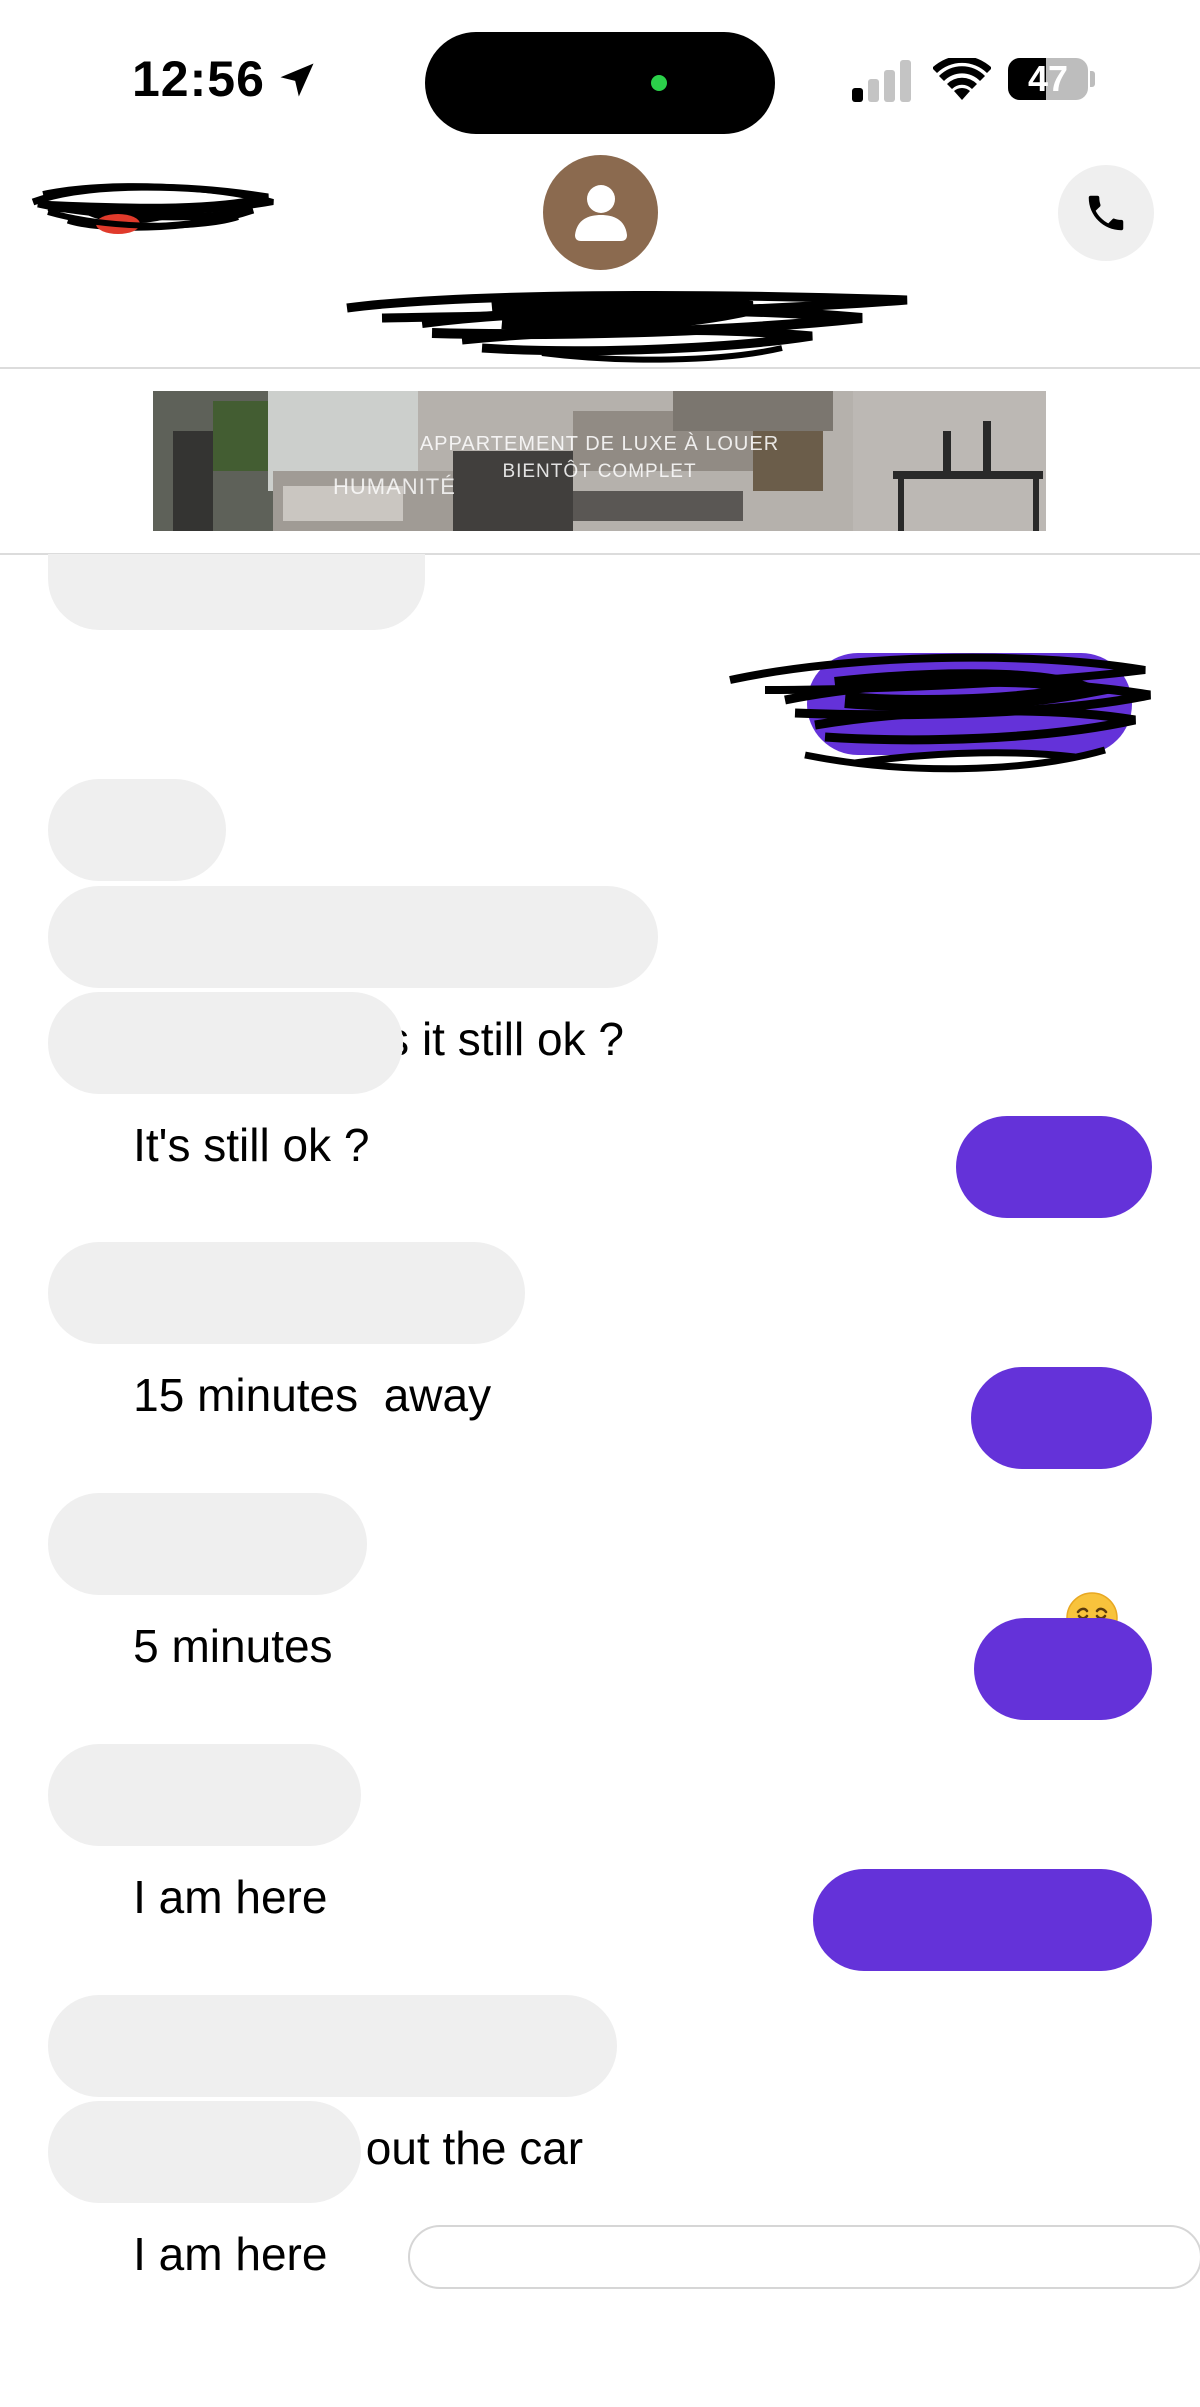 The image size is (1200, 2407). I want to click on message-text: Send adress, so click(262, 681).